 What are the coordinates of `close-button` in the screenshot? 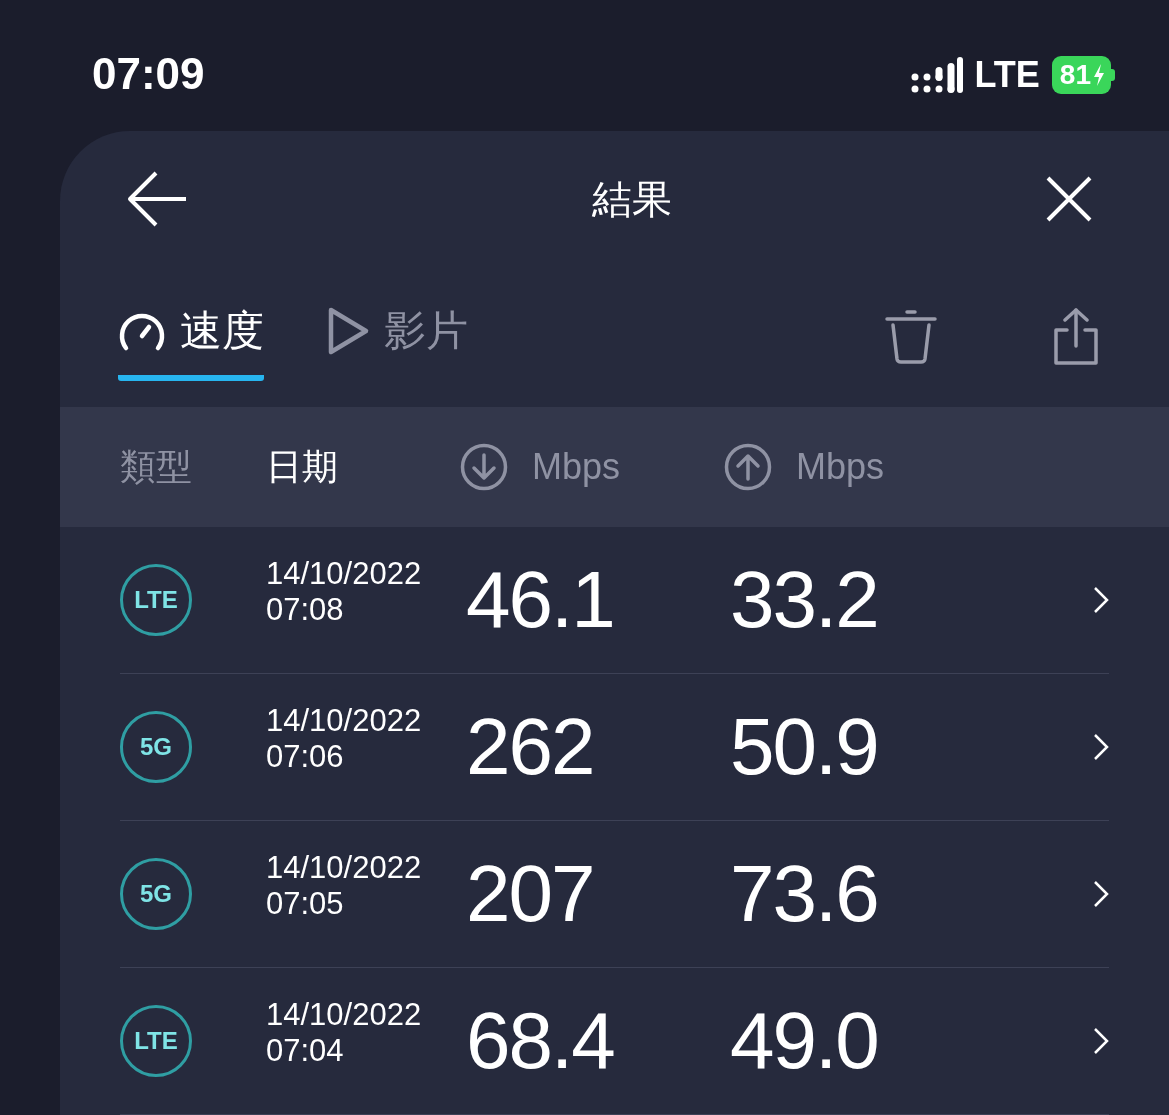 It's located at (1069, 199).